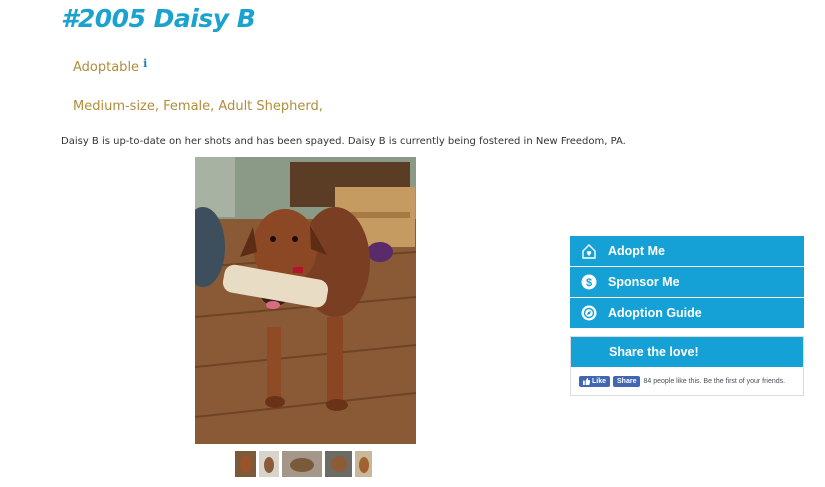 Image resolution: width=825 pixels, height=487 pixels. I want to click on adoption-guide-button: Adoption Guide, so click(687, 313).